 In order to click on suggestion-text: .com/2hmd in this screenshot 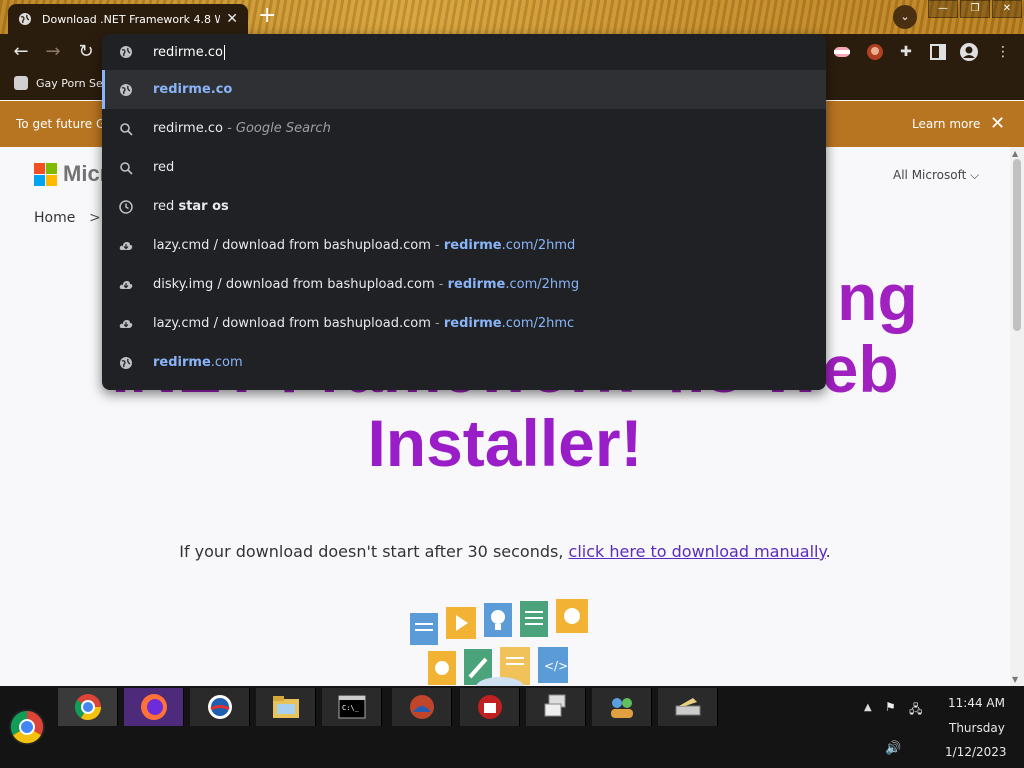, I will do `click(538, 245)`.